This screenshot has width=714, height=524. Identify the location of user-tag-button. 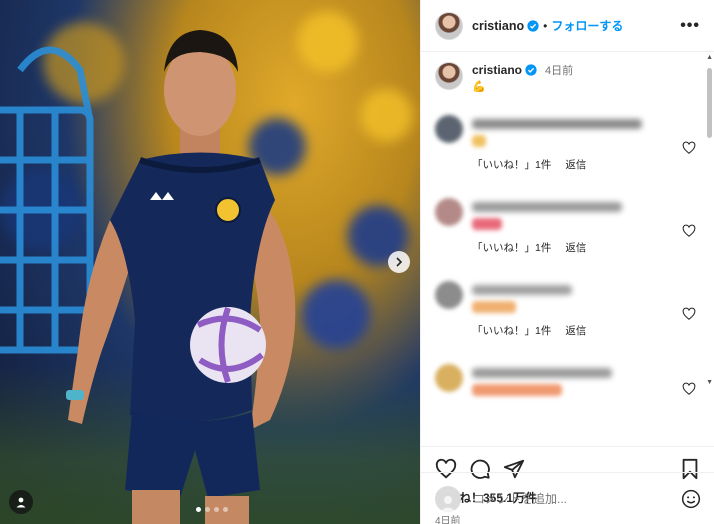
(21, 502).